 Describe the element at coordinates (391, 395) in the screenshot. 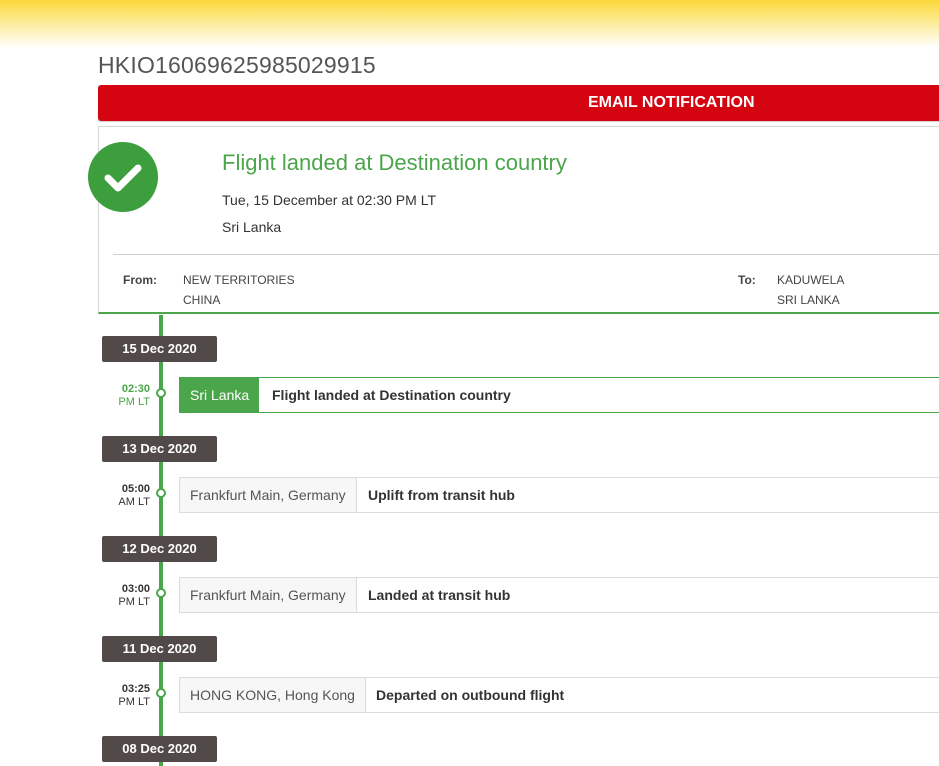

I see `event-description: Flight landed at Destination country` at that location.